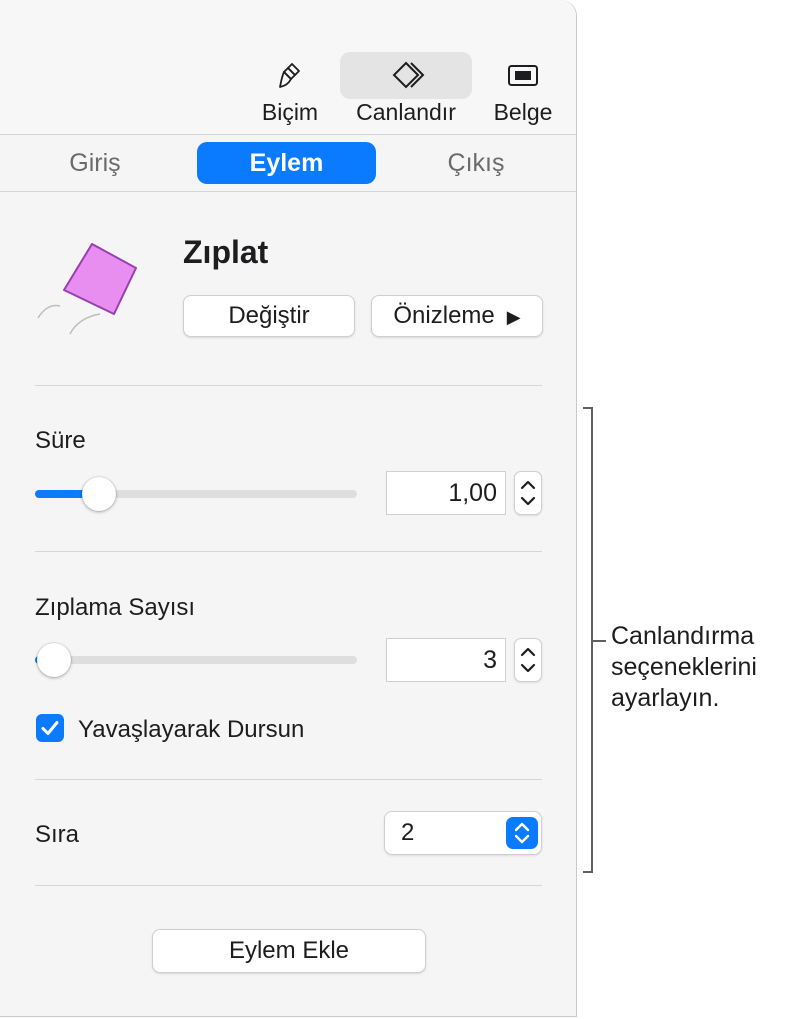  What do you see at coordinates (54, 660) in the screenshot?
I see `bounce-count-slider-knob` at bounding box center [54, 660].